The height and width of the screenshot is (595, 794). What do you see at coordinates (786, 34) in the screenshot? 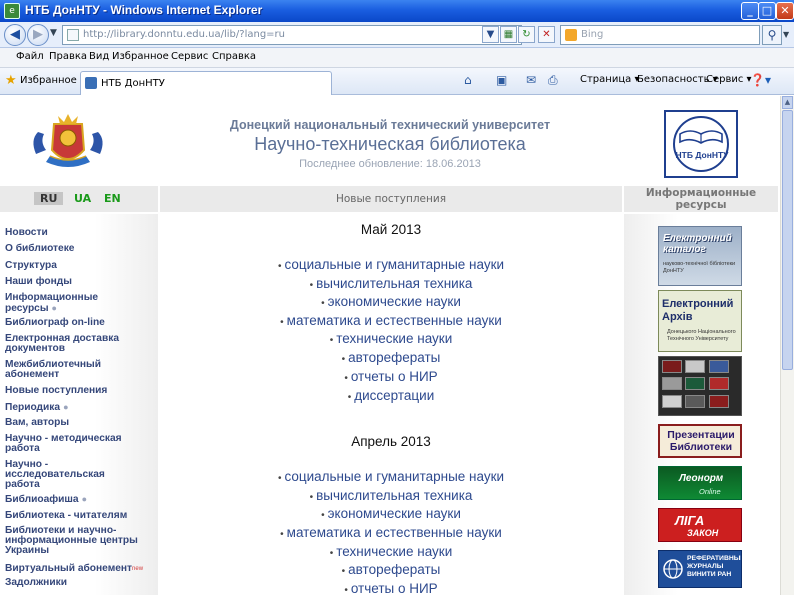
I see `search-options-dropdown-icon: ▼` at bounding box center [786, 34].